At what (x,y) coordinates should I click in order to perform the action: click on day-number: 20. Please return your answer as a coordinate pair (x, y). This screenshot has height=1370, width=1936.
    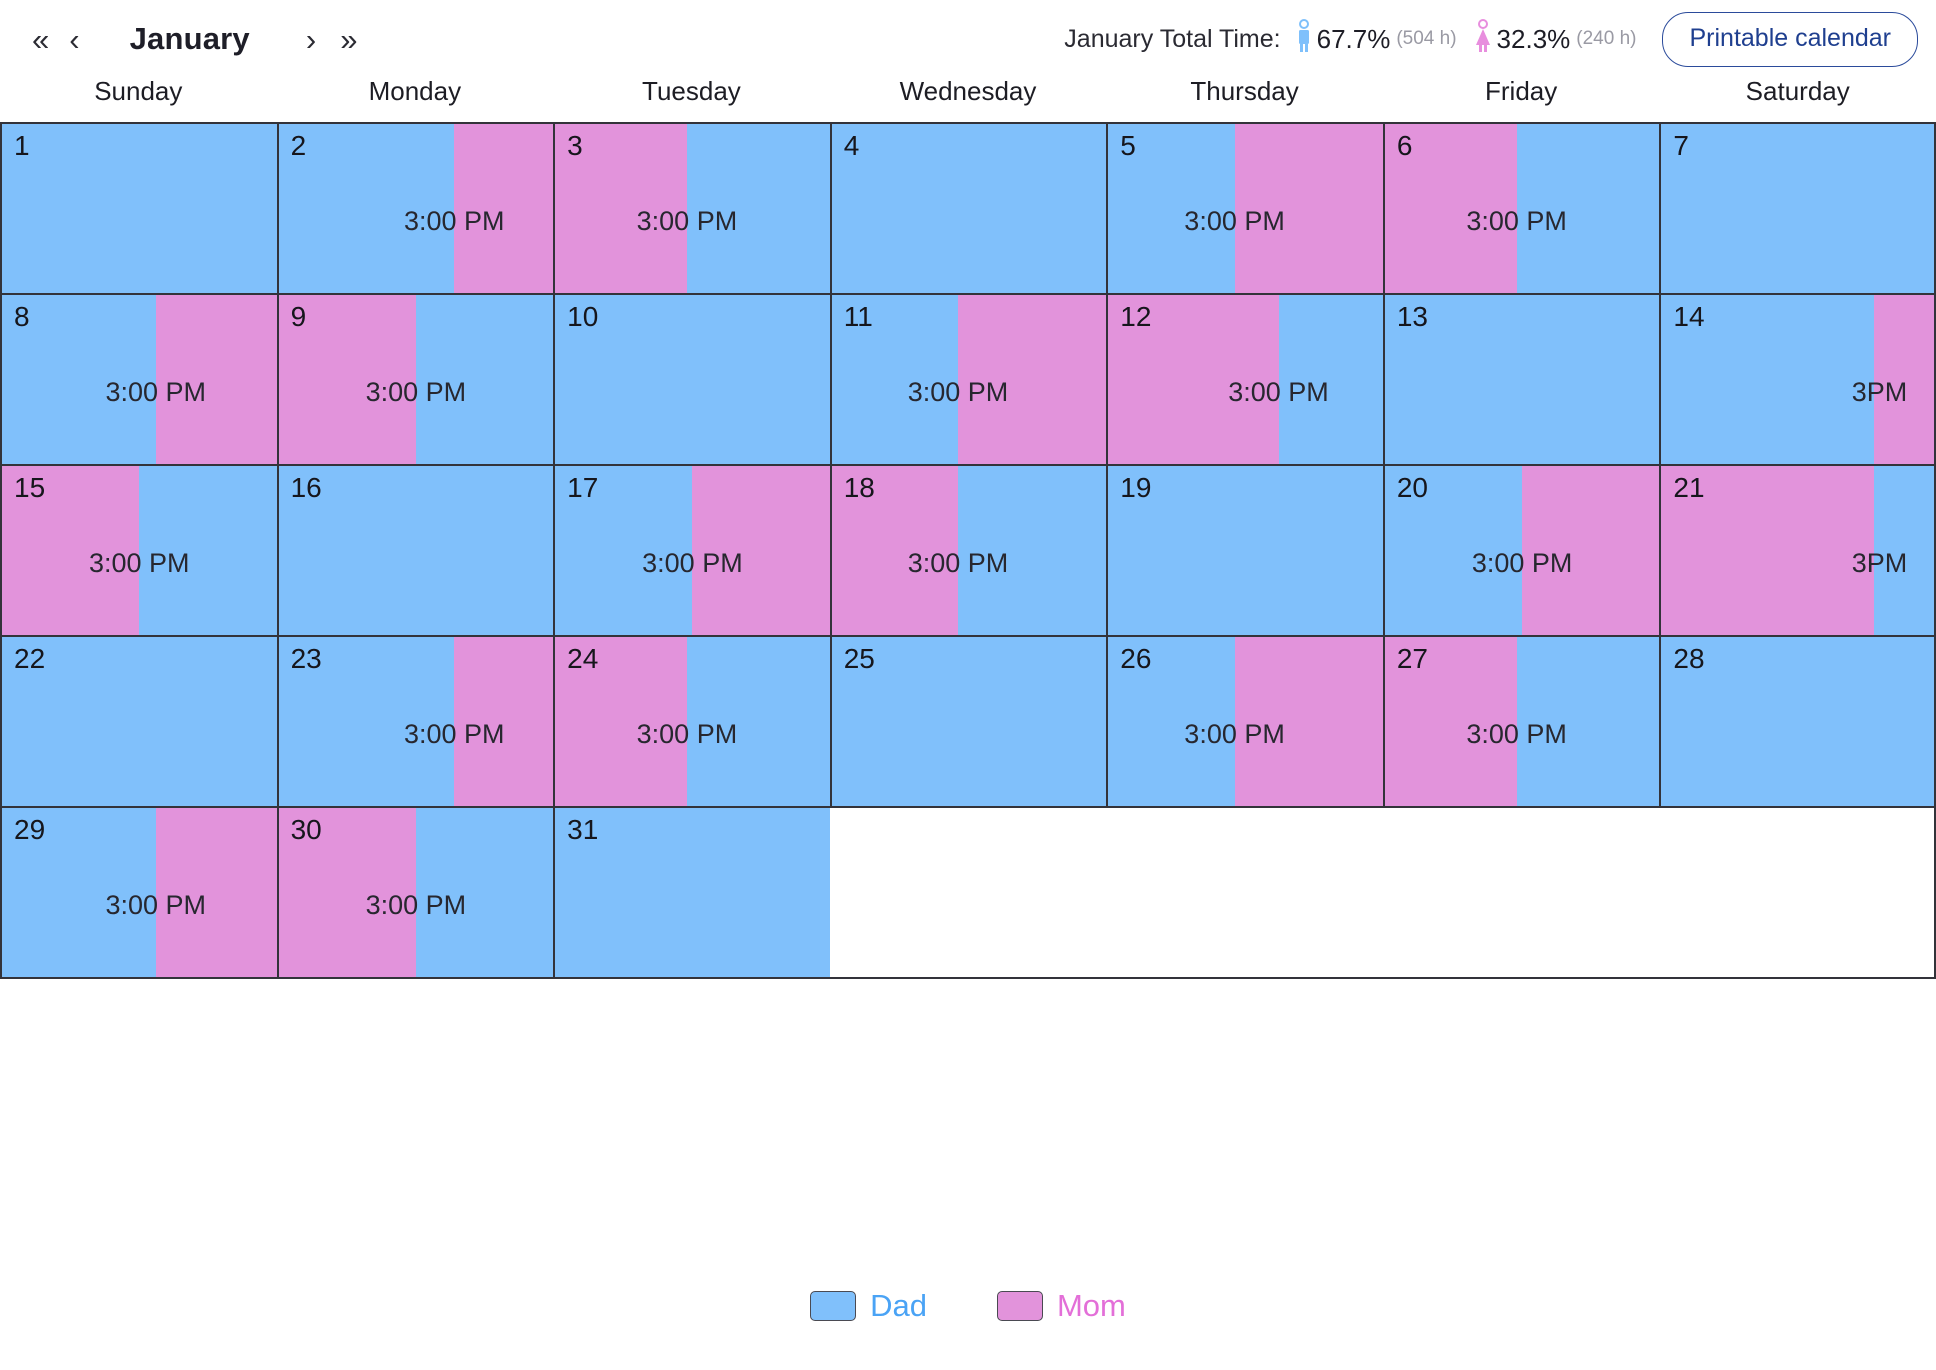
    Looking at the image, I should click on (1412, 487).